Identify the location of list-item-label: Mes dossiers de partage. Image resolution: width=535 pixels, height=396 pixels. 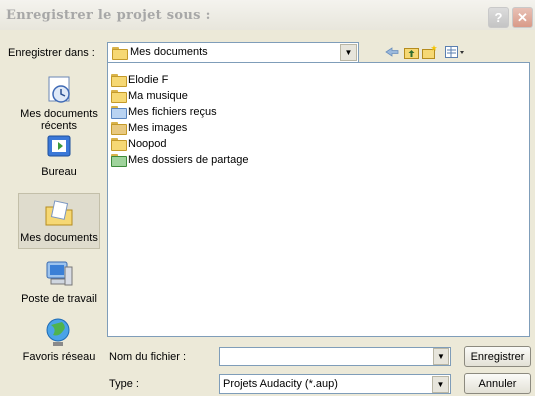
(188, 160).